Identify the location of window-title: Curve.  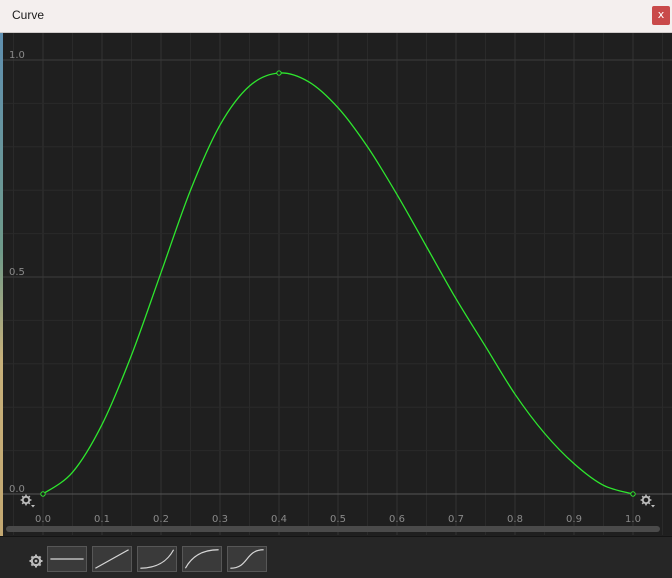
(28, 15).